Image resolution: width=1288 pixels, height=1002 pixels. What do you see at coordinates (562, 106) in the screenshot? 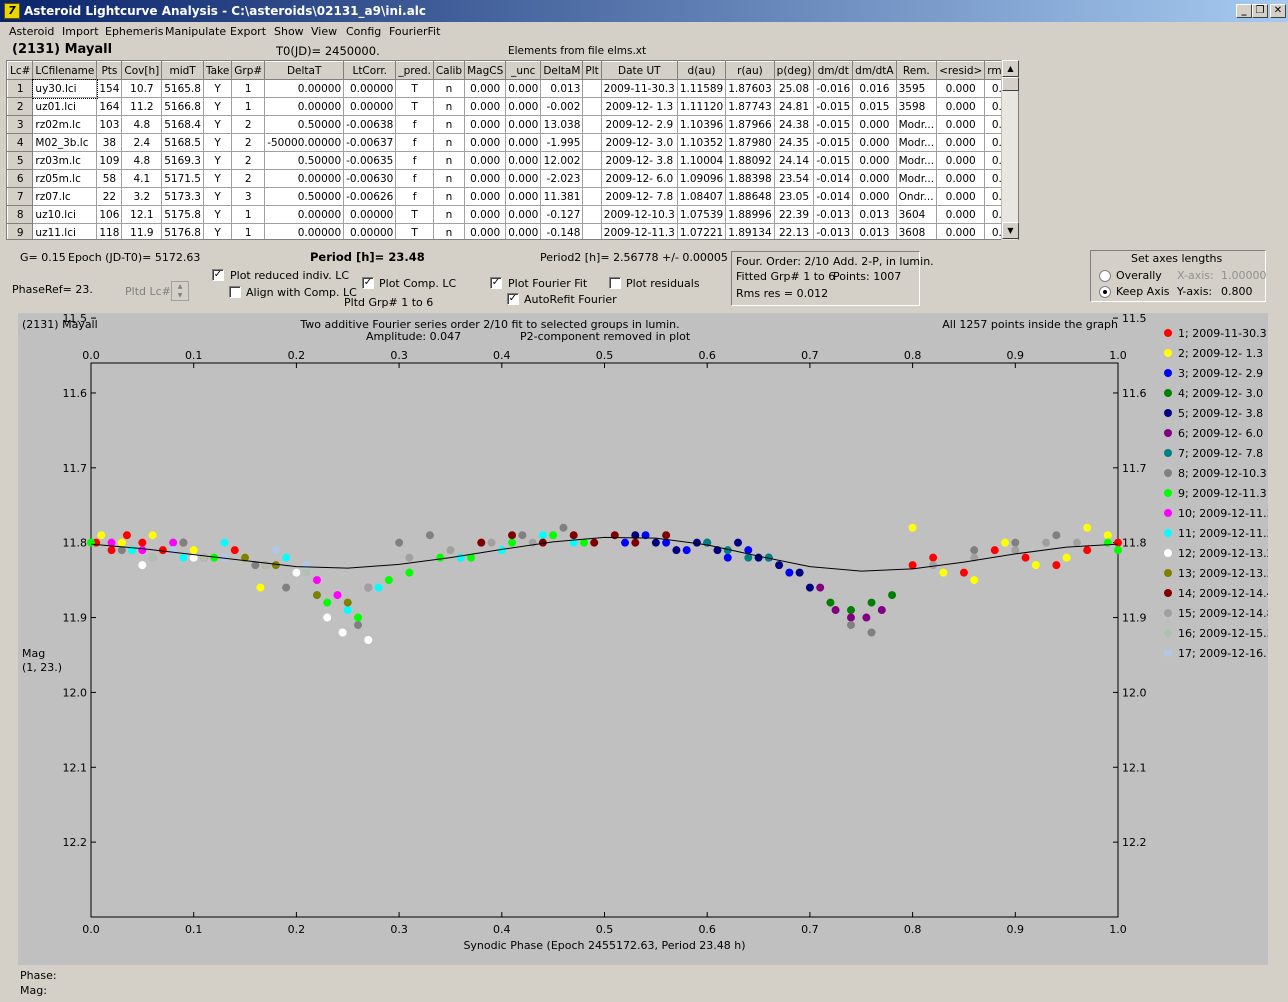
I see `table-cell: -0.002` at bounding box center [562, 106].